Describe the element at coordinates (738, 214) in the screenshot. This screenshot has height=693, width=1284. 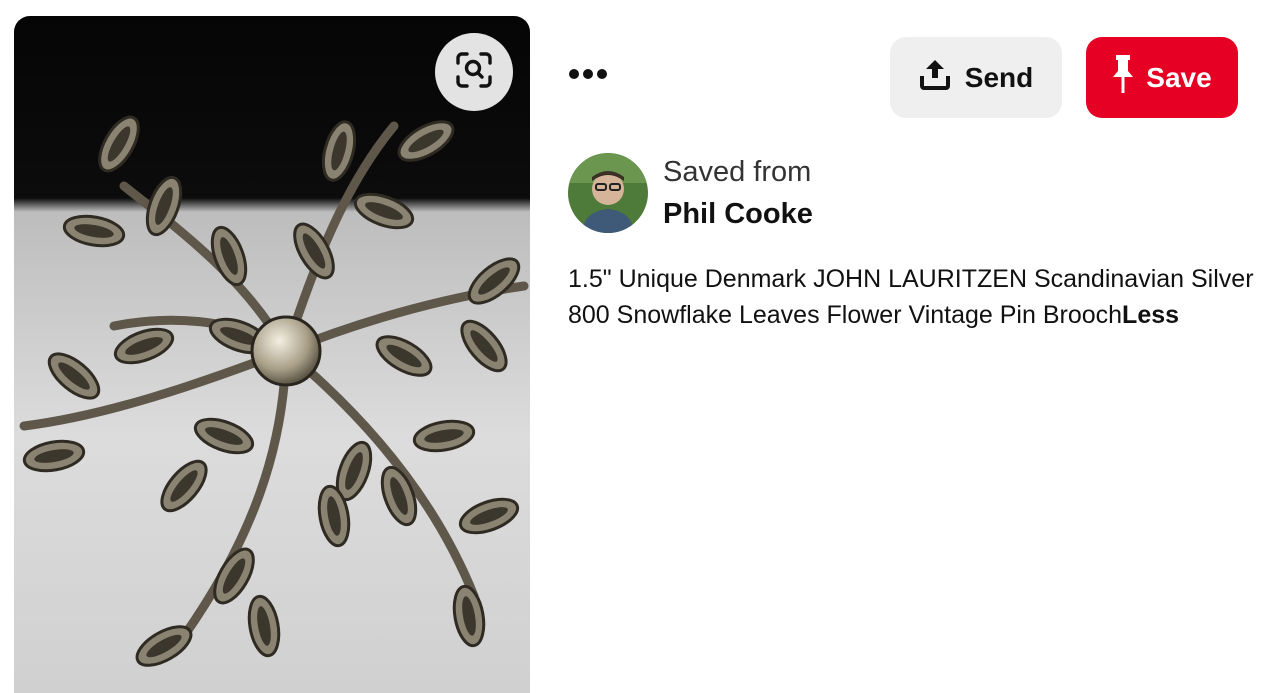
I see `source-name-link: Phil Cooke` at that location.